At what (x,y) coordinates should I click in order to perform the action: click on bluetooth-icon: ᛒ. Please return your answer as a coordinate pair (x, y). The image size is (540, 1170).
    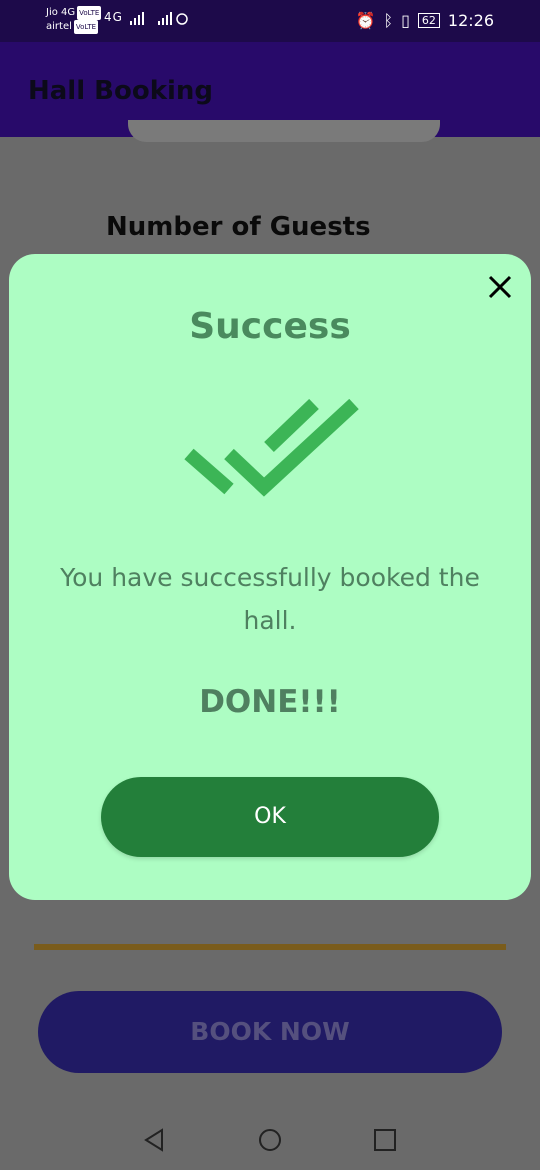
    Looking at the image, I should click on (388, 20).